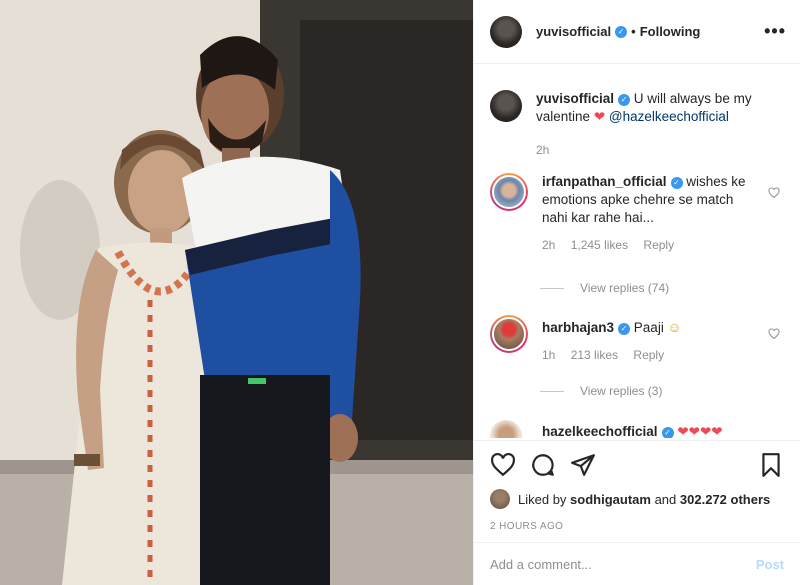 Image resolution: width=800 pixels, height=585 pixels. What do you see at coordinates (604, 181) in the screenshot?
I see `comment-author: irfanpathan_official` at bounding box center [604, 181].